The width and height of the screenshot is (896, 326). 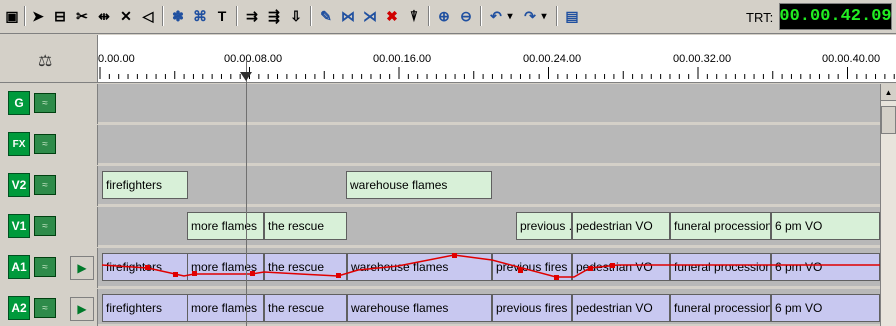 What do you see at coordinates (60, 16) in the screenshot?
I see `select-clip-icon: ⊟` at bounding box center [60, 16].